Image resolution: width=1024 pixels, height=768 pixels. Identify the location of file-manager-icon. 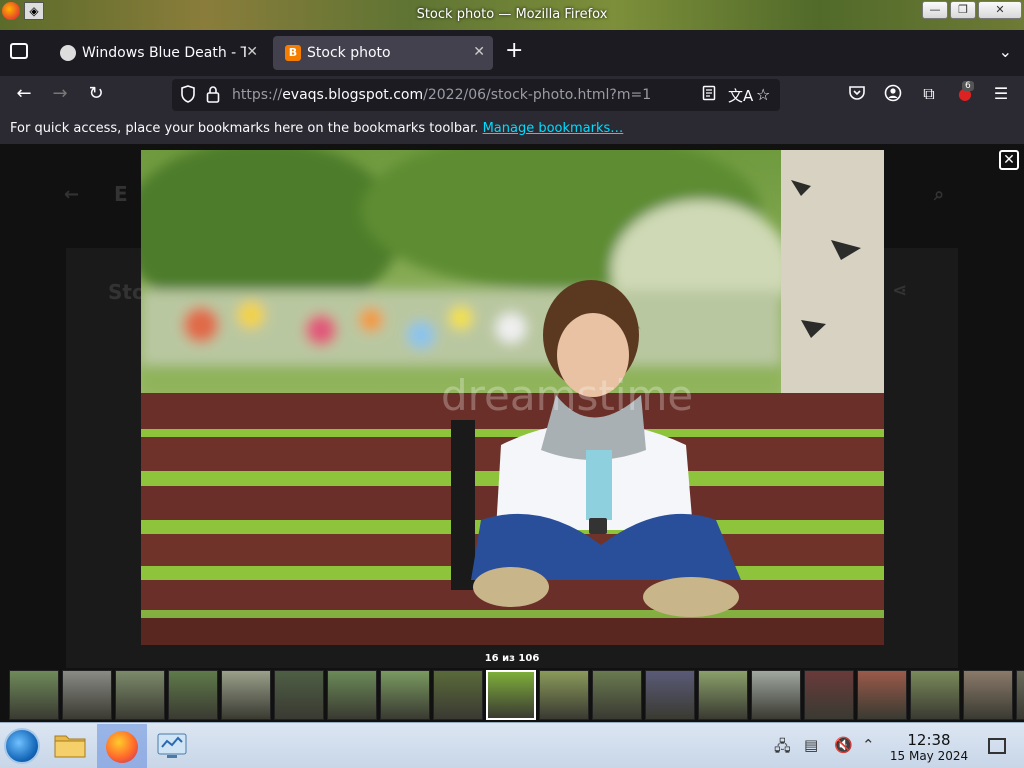
(72, 746).